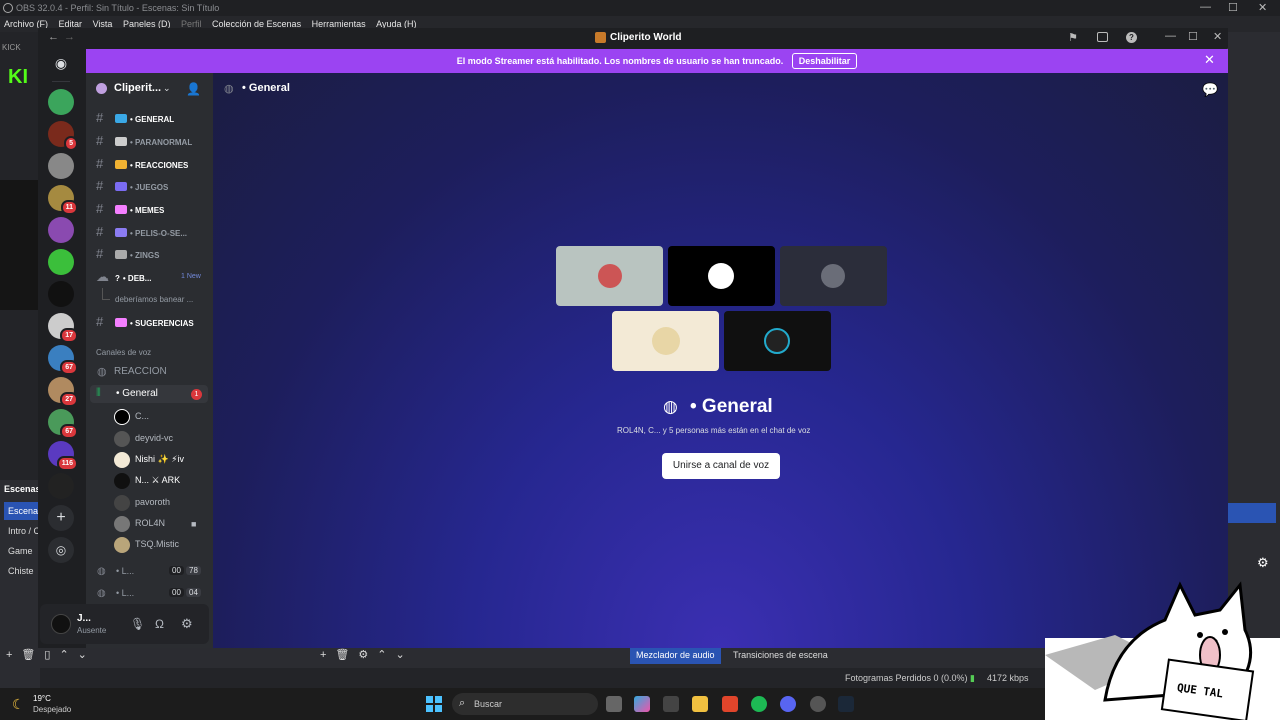 The height and width of the screenshot is (720, 1280). Describe the element at coordinates (730, 704) in the screenshot. I see `brave-icon` at that location.